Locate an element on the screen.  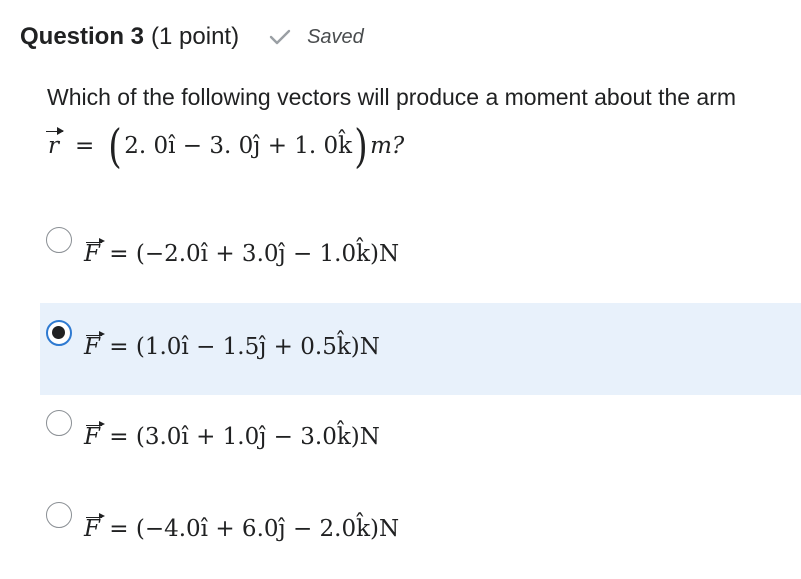
question-header: Question 3 (1 point) Saved is located at coordinates (192, 37).